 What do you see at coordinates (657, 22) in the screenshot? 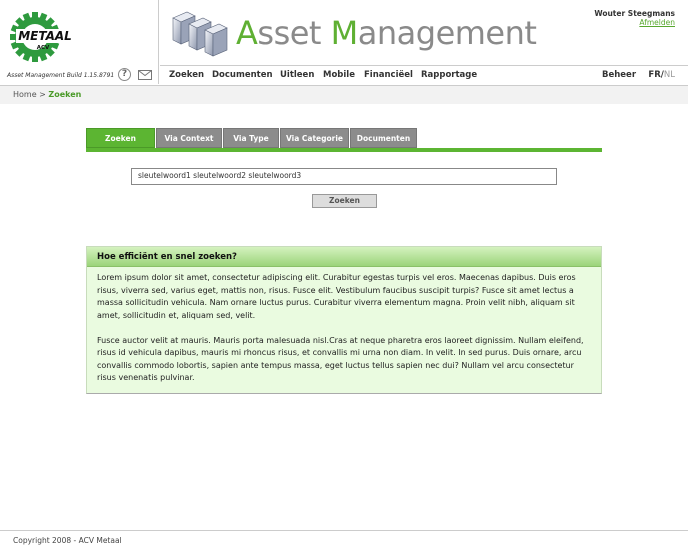
I see `logout-link: Afmelden` at bounding box center [657, 22].